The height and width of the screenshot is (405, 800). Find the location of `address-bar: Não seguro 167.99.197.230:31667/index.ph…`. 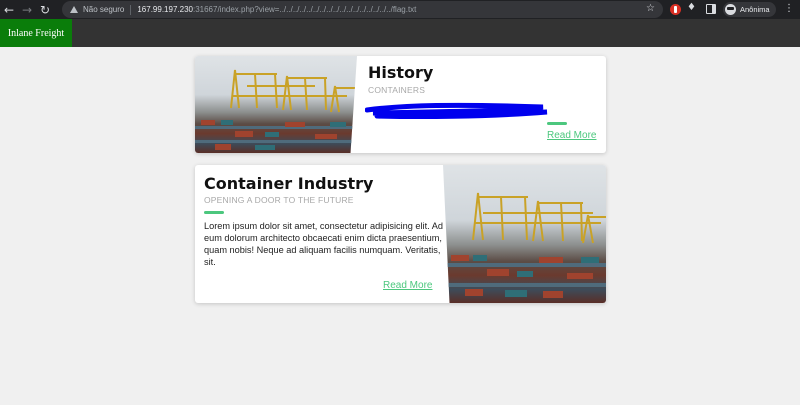

address-bar: Não seguro 167.99.197.230:31667/index.ph… is located at coordinates (362, 9).